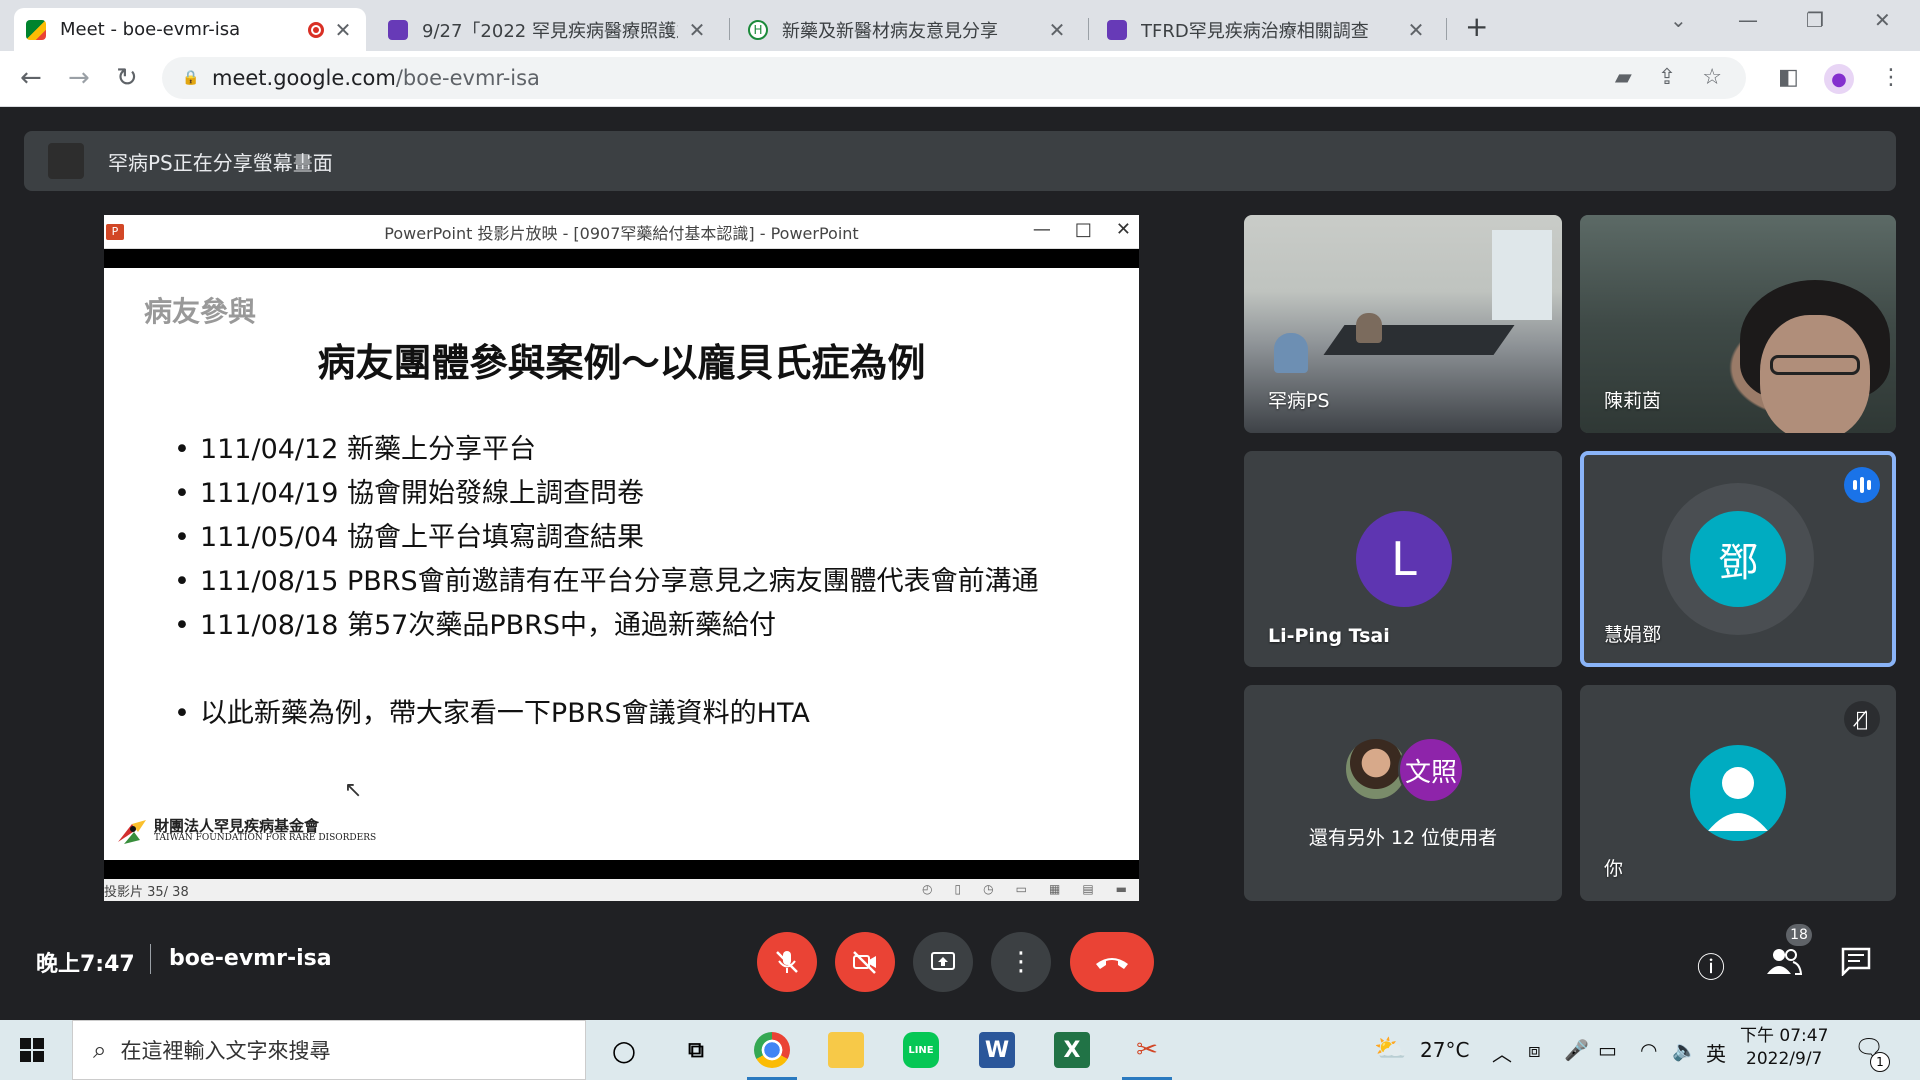  I want to click on minimize-icon: —, so click(1748, 20).